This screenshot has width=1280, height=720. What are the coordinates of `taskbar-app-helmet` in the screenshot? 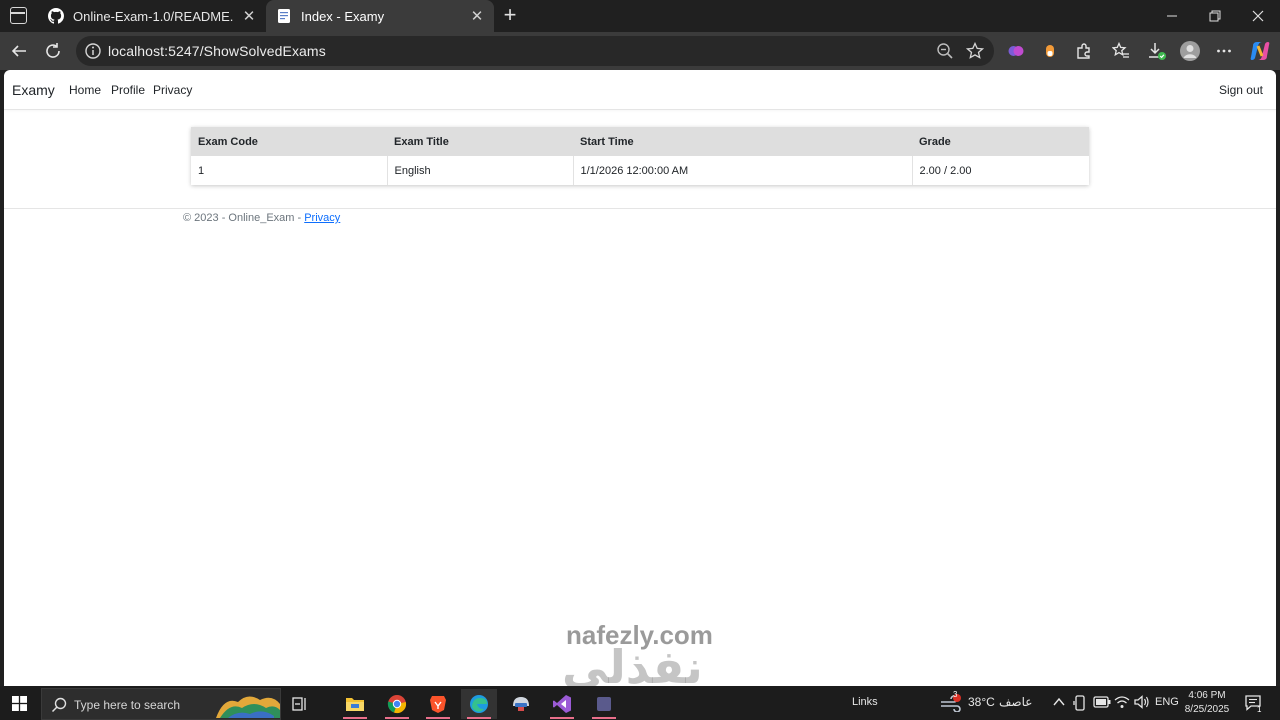 It's located at (521, 704).